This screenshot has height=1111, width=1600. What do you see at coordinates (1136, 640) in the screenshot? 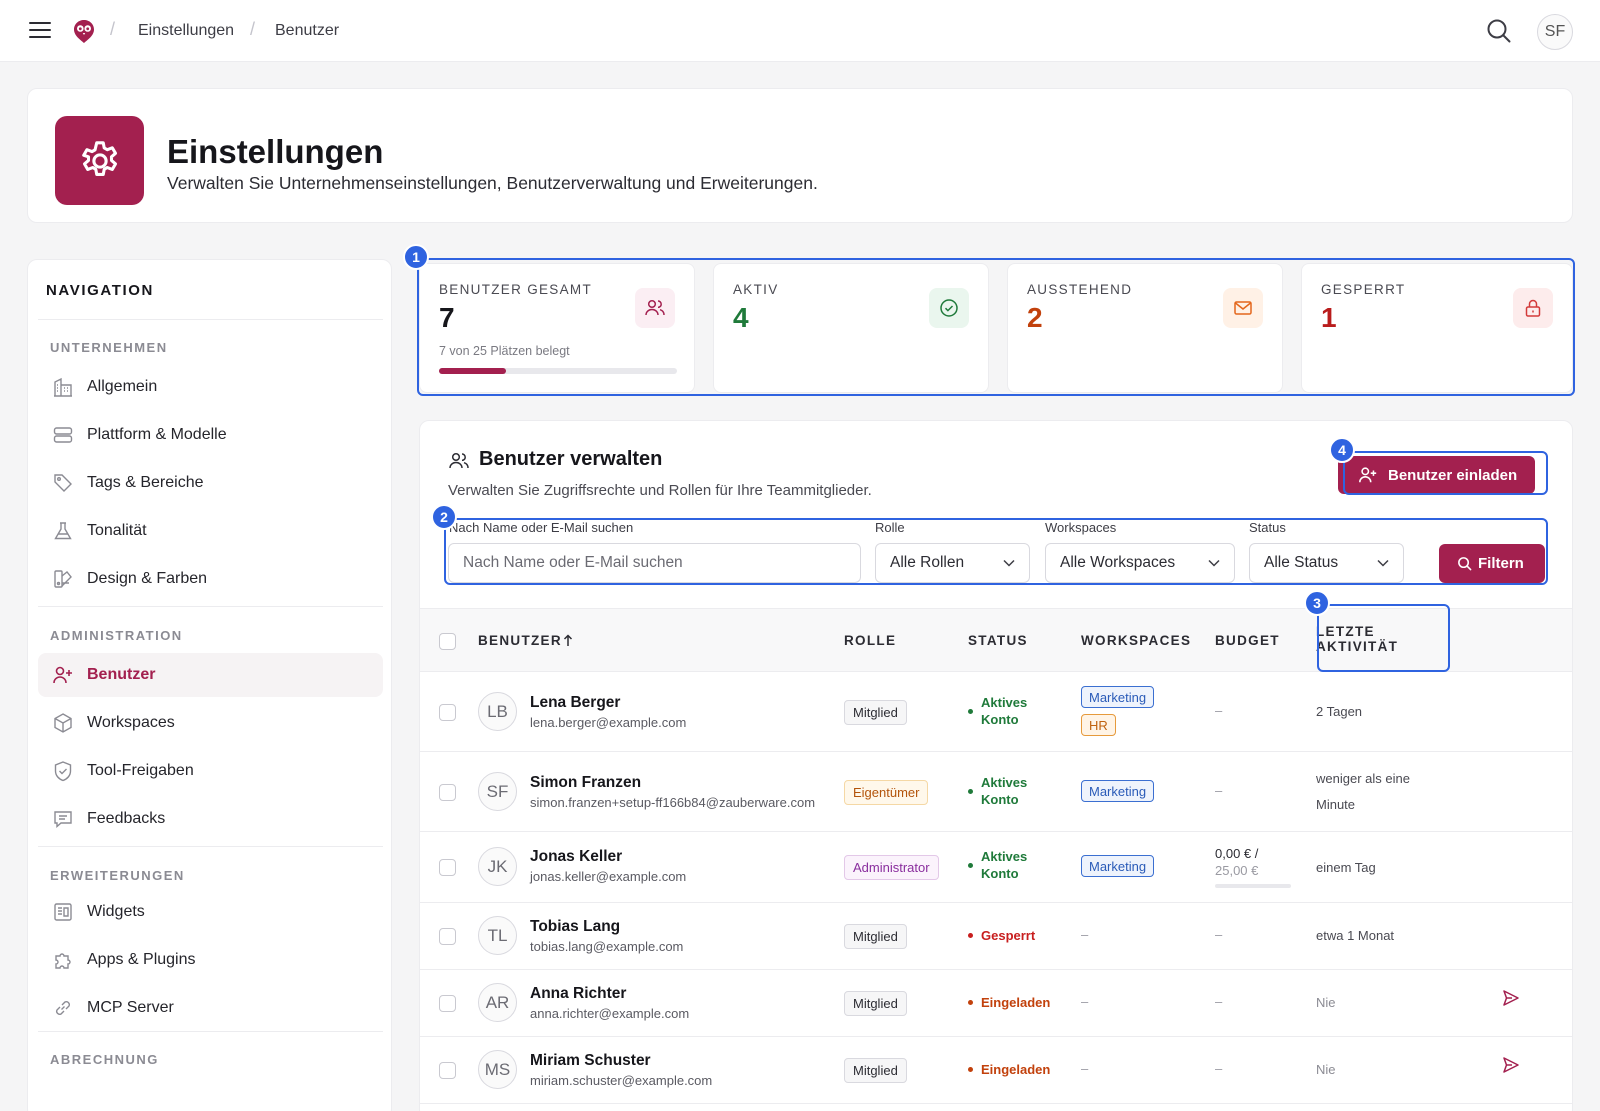
I see `column-header-workspaces: WORKSPACES` at bounding box center [1136, 640].